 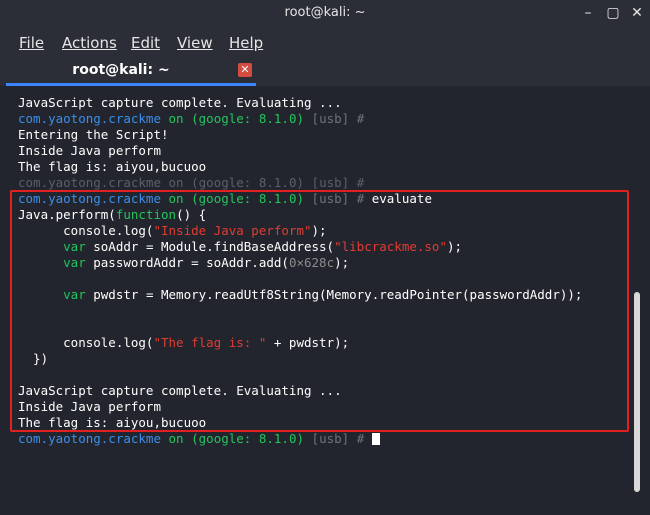 I want to click on term-line: The flag is: aiyou,bucuoo, so click(x=112, y=166).